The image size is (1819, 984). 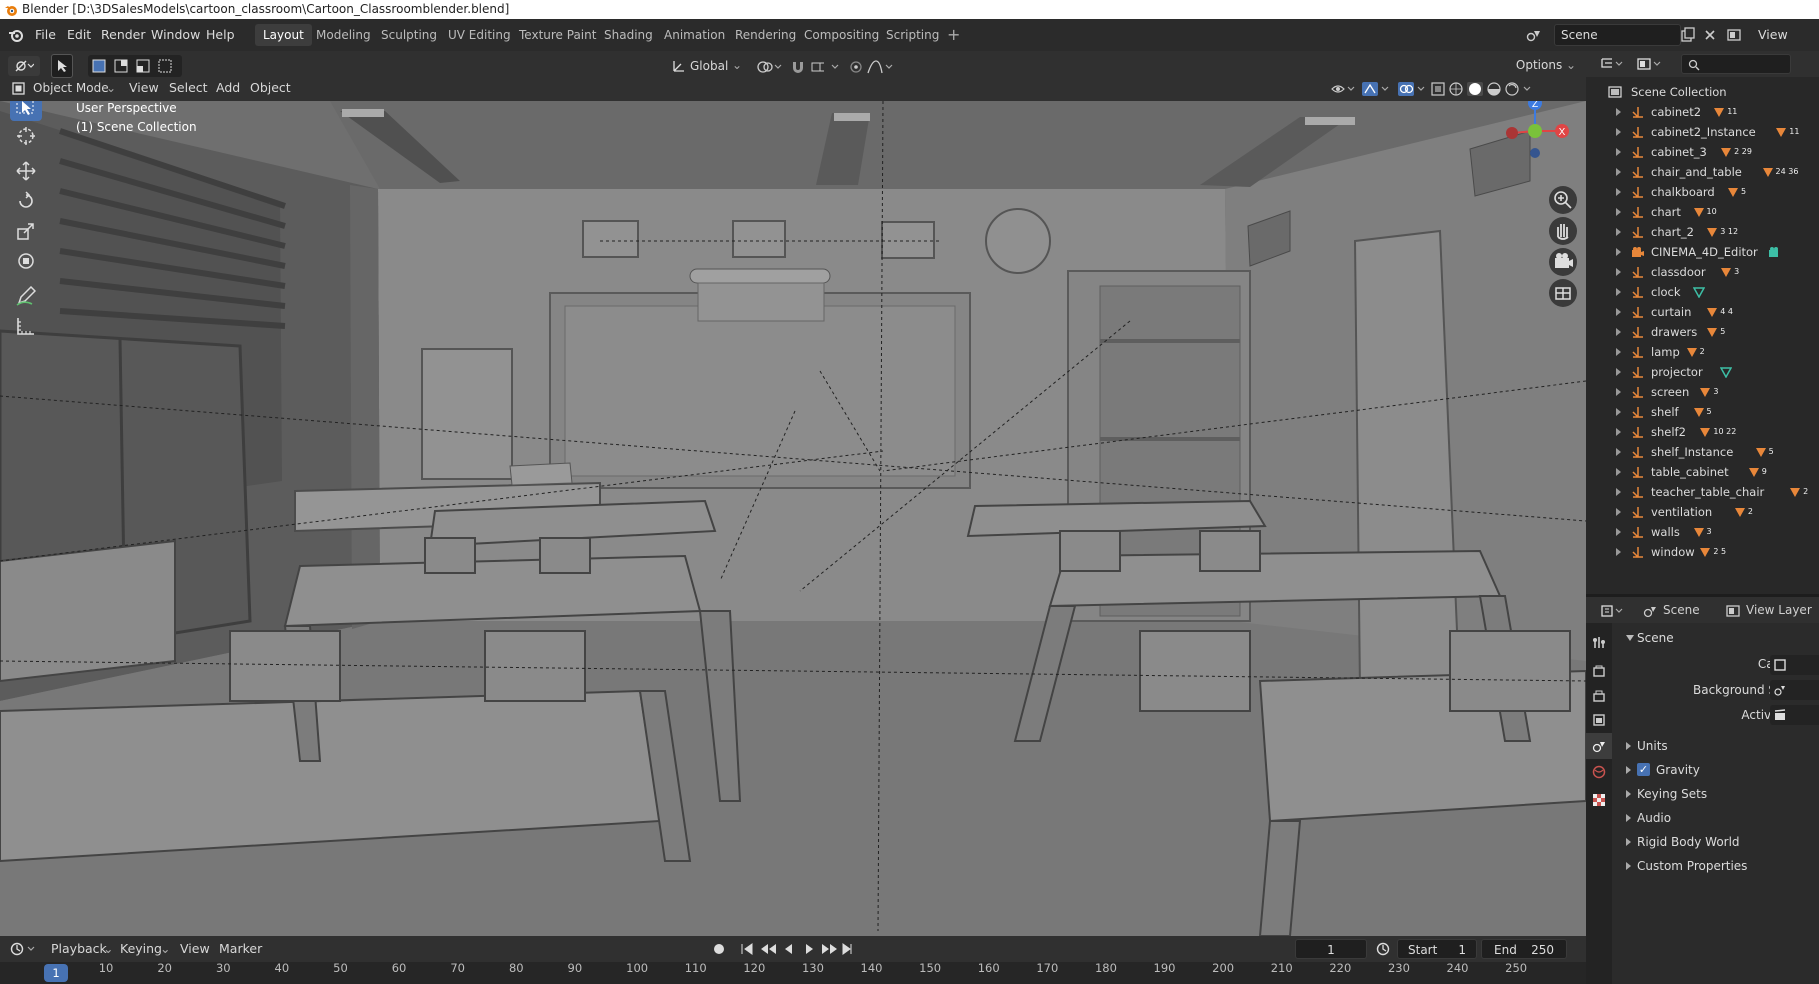 I want to click on tab-animation: Animation, so click(x=694, y=35).